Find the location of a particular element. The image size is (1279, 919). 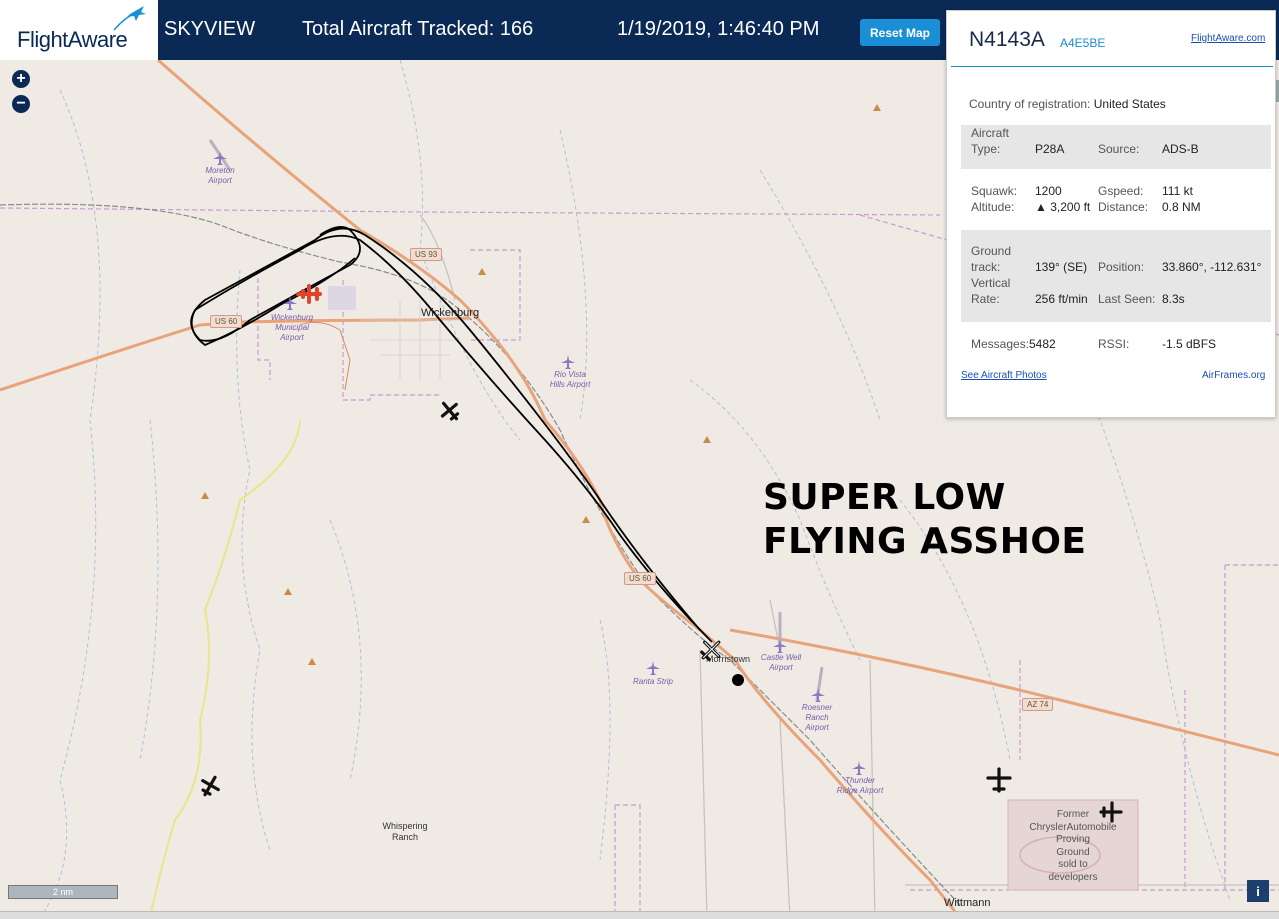

squawk-value: 1200 is located at coordinates (1048, 191).